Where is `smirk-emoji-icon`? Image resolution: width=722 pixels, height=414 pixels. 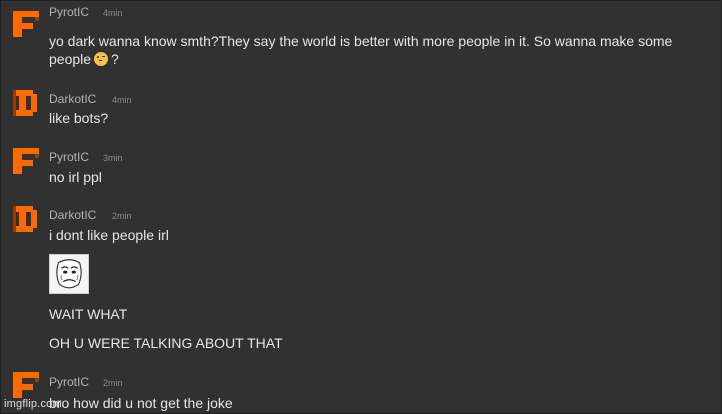
smirk-emoji-icon is located at coordinates (101, 59).